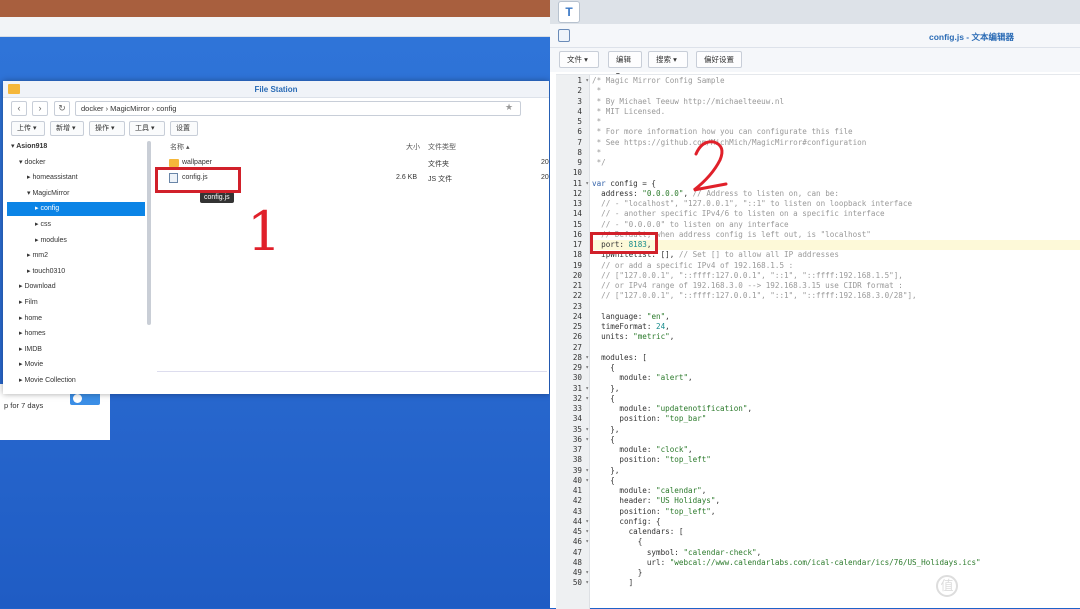 The image size is (1080, 609). Describe the element at coordinates (577, 490) in the screenshot. I see `line-number: 41` at that location.